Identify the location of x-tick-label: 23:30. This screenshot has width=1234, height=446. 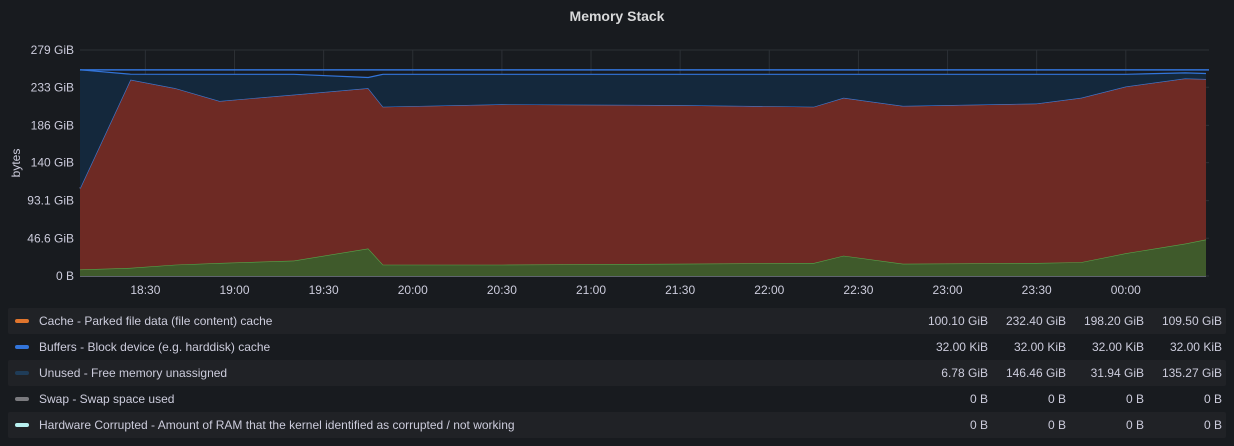
(1037, 290).